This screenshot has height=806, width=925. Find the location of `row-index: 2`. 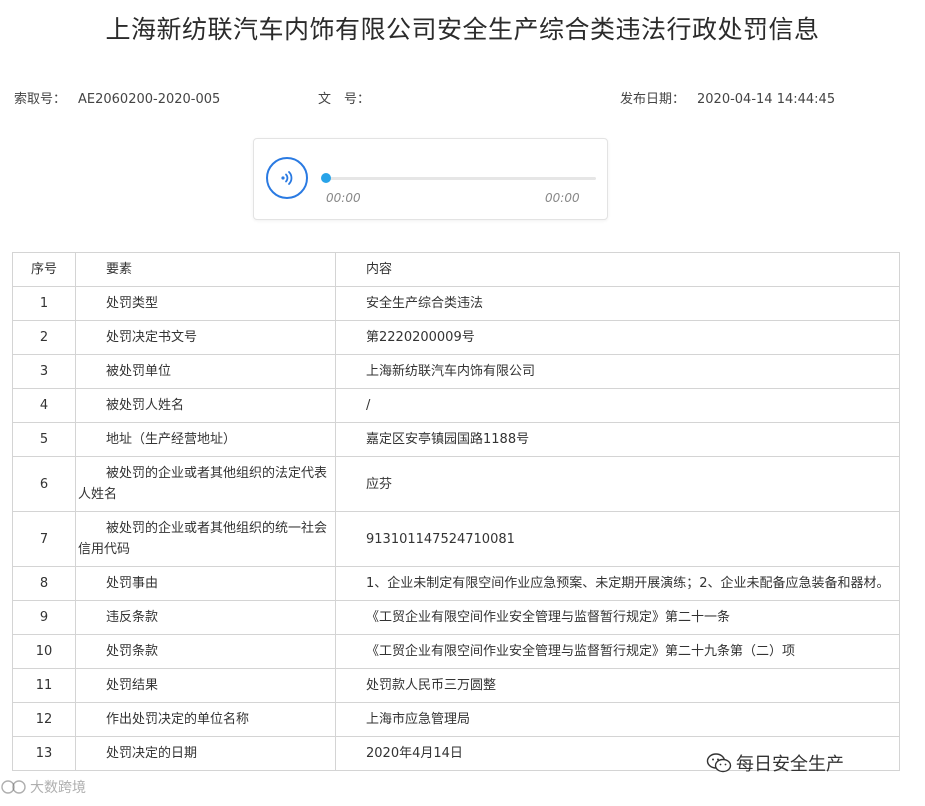

row-index: 2 is located at coordinates (44, 337).